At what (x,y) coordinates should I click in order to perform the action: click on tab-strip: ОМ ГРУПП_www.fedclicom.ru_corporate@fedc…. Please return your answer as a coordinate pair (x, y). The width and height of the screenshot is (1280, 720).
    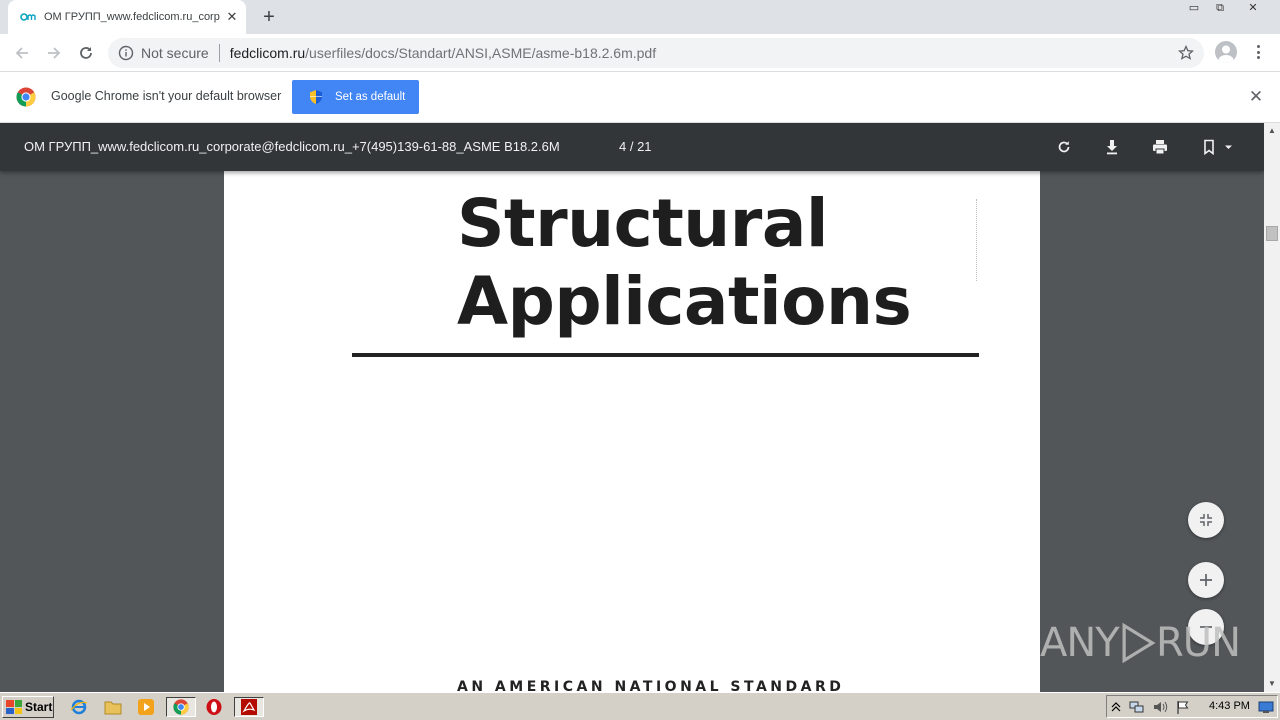
    Looking at the image, I should click on (640, 17).